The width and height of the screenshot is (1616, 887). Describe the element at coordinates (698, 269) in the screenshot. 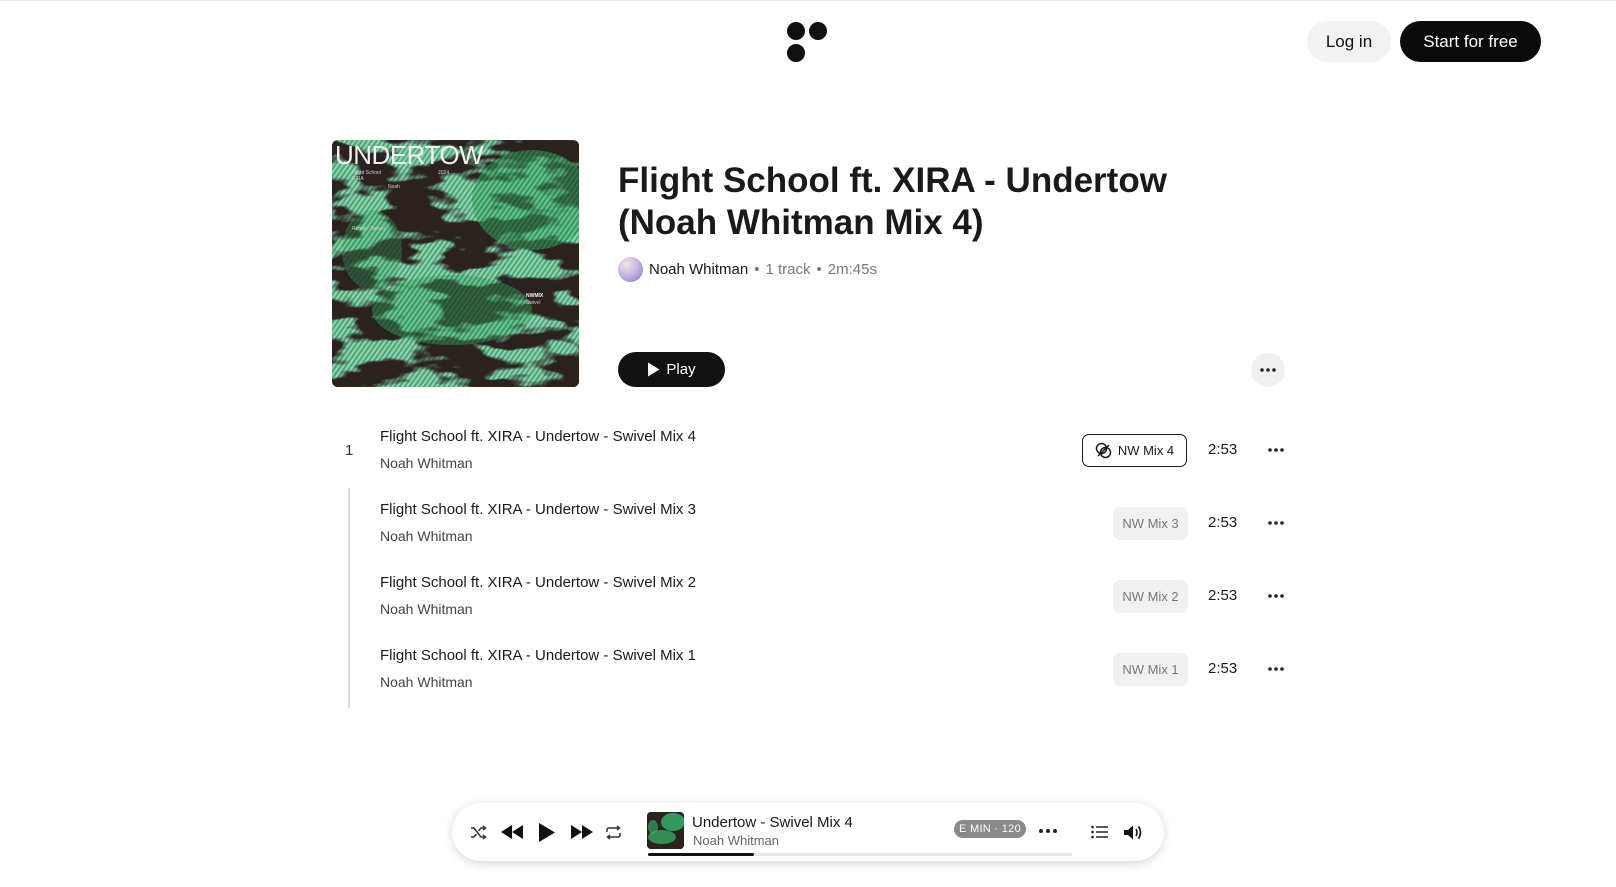

I see `artist-link: Noah Whitman` at that location.